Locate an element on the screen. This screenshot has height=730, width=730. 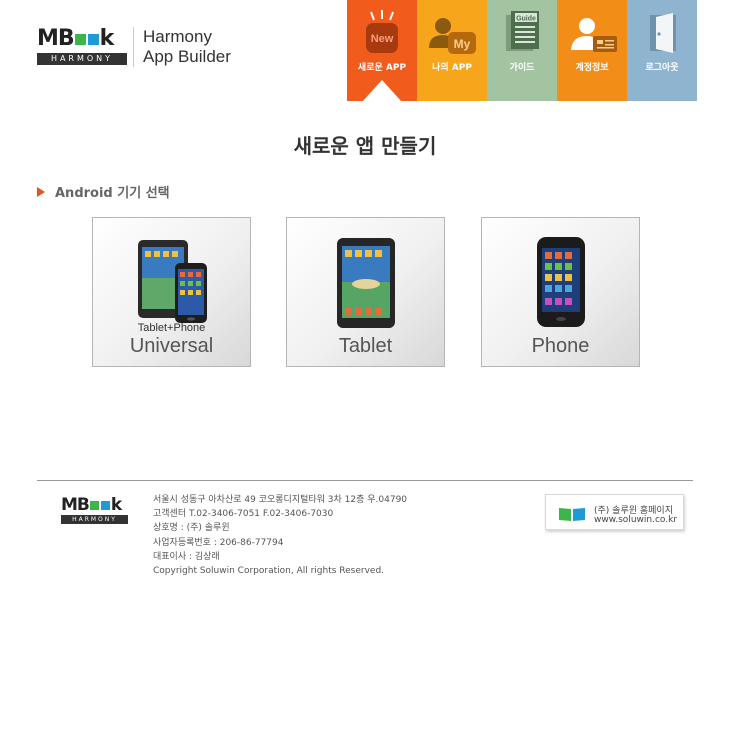
device-label-phone: Phone is located at coordinates (560, 346).